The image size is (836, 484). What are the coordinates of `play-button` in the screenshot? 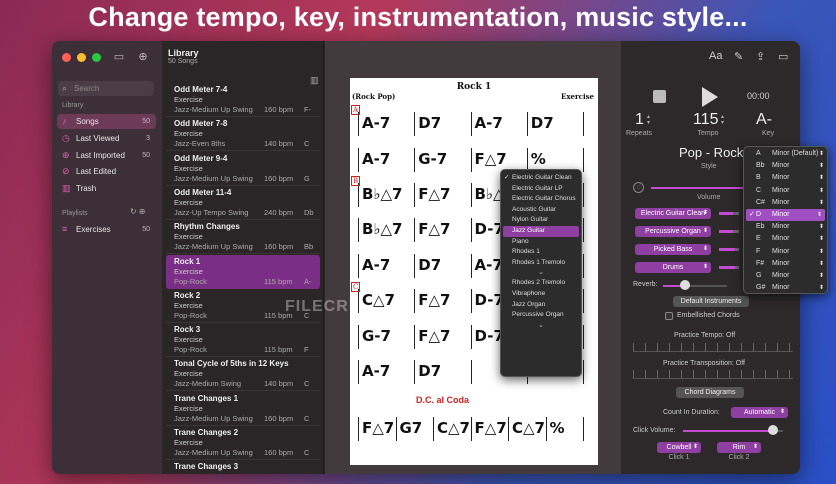 It's located at (710, 97).